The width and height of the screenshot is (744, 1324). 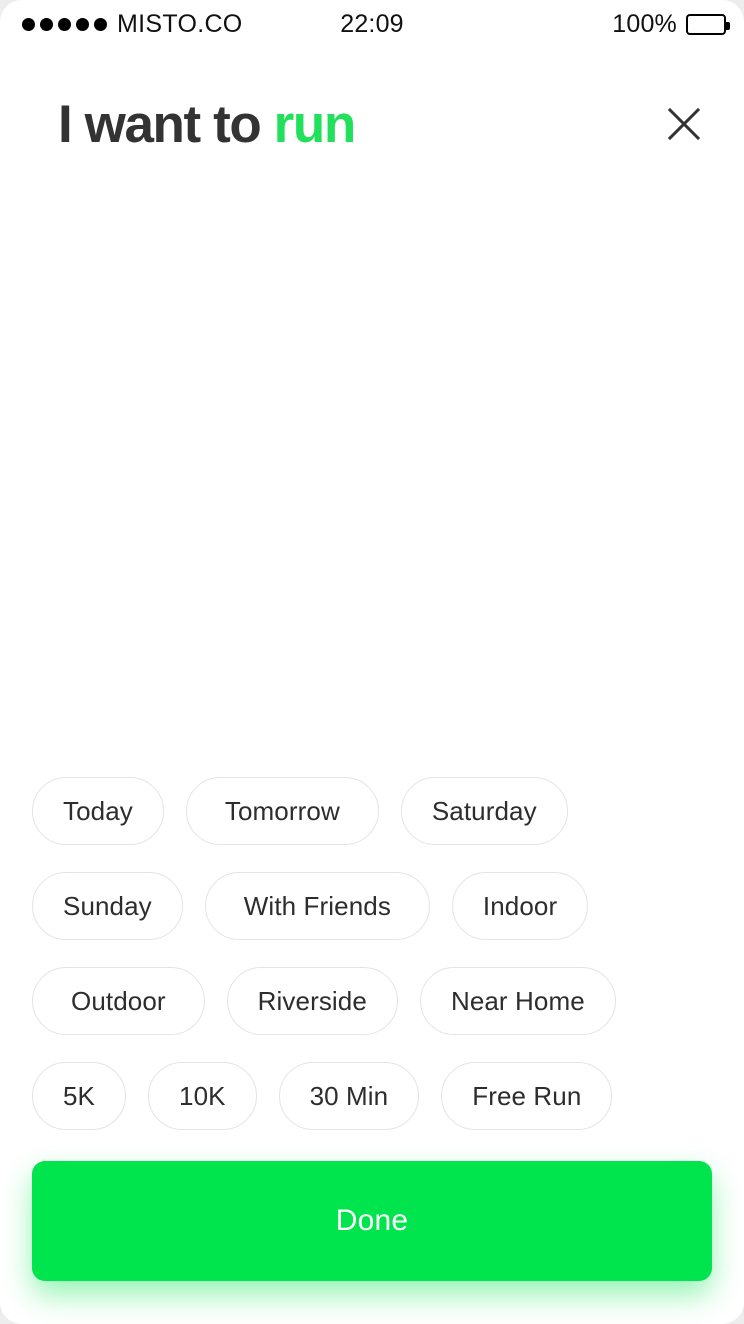 I want to click on chip-10k: 10K, so click(x=202, y=1096).